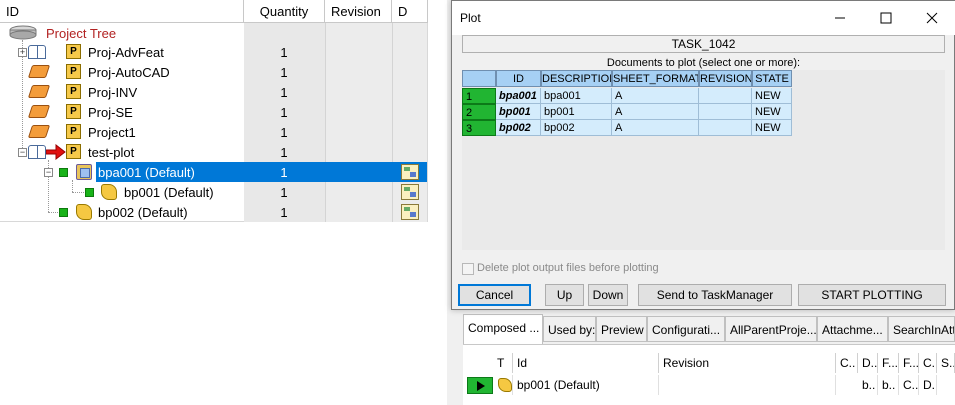  Describe the element at coordinates (213, 33) in the screenshot. I see `tree-root-row: Project Tree` at that location.